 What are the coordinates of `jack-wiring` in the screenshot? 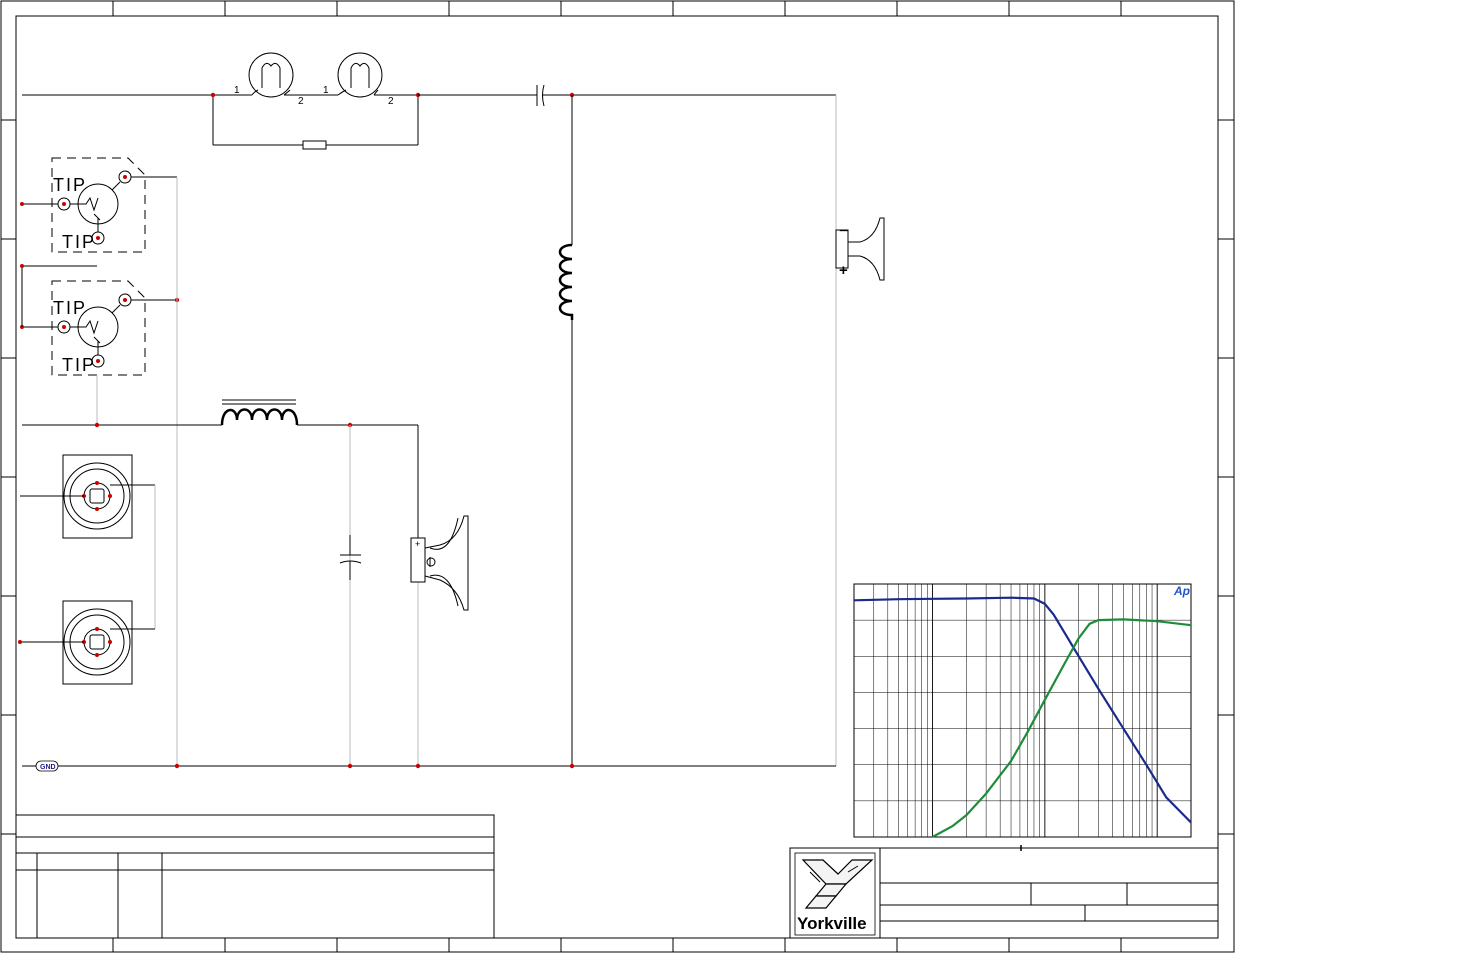 It's located at (99, 471).